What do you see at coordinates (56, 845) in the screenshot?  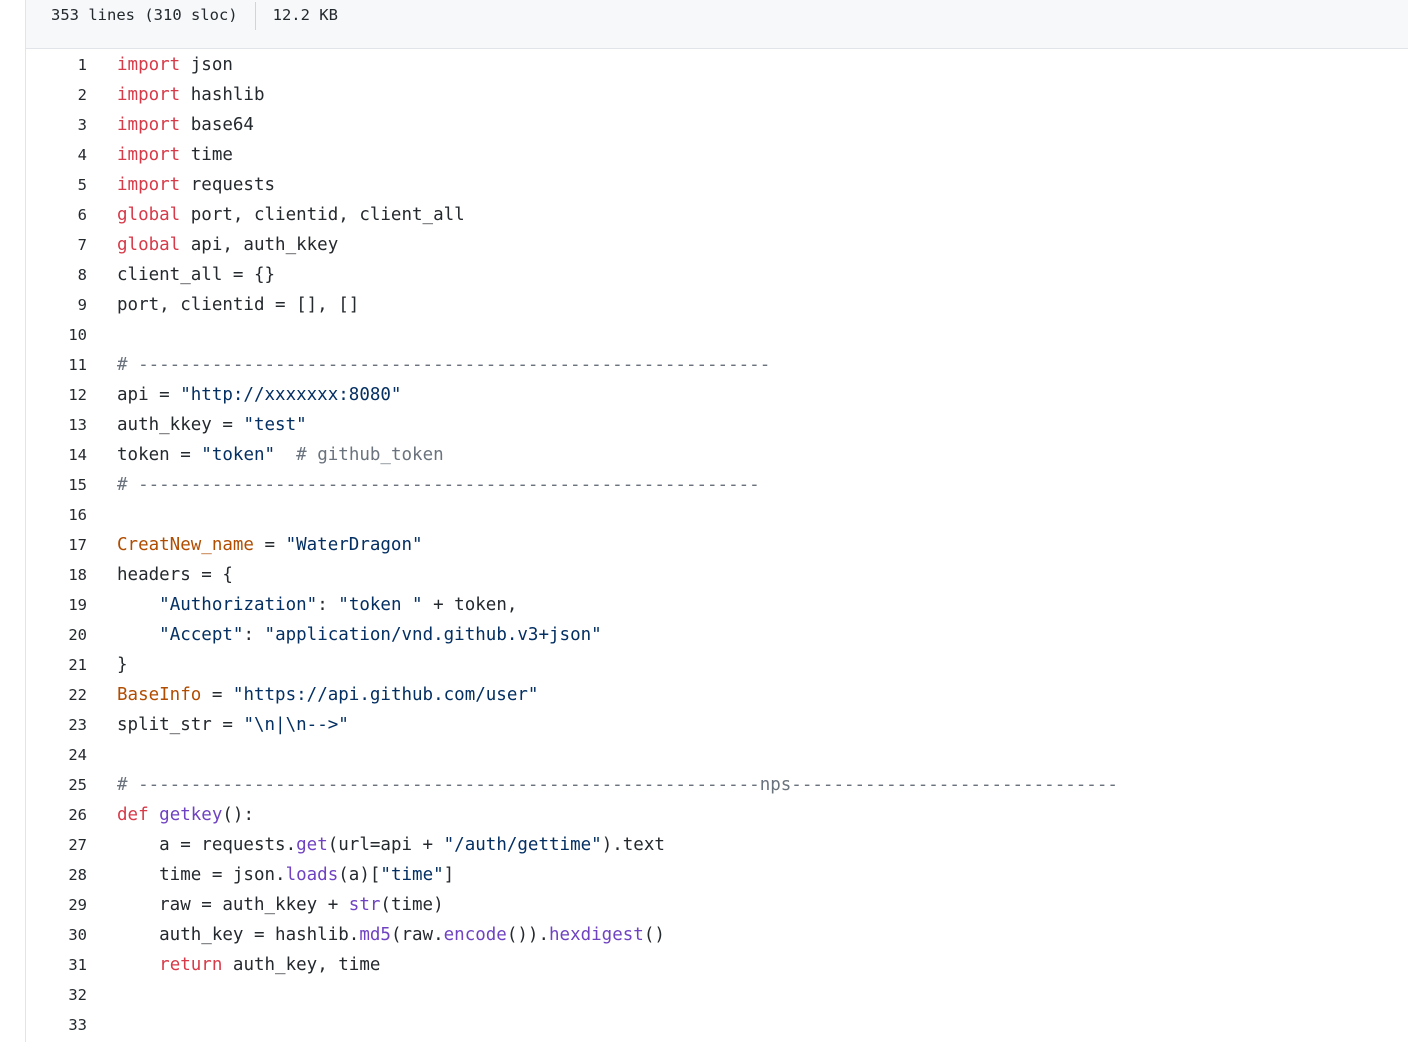 I see `line-number: 27` at bounding box center [56, 845].